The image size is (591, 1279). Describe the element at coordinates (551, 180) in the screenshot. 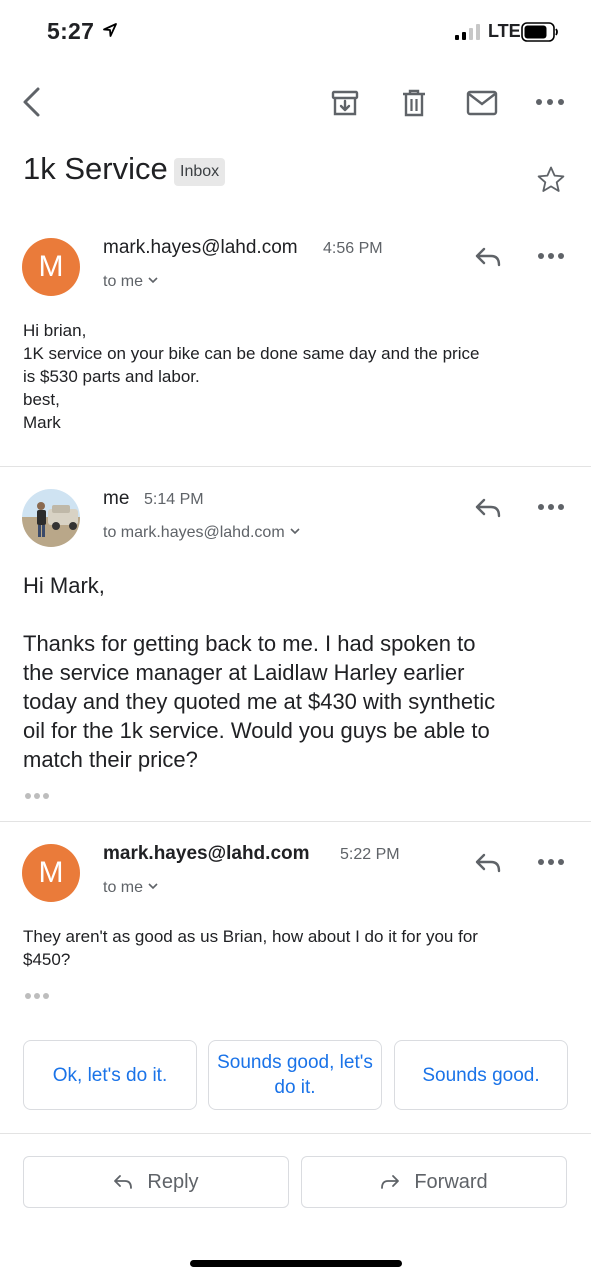

I see `star-icon` at that location.